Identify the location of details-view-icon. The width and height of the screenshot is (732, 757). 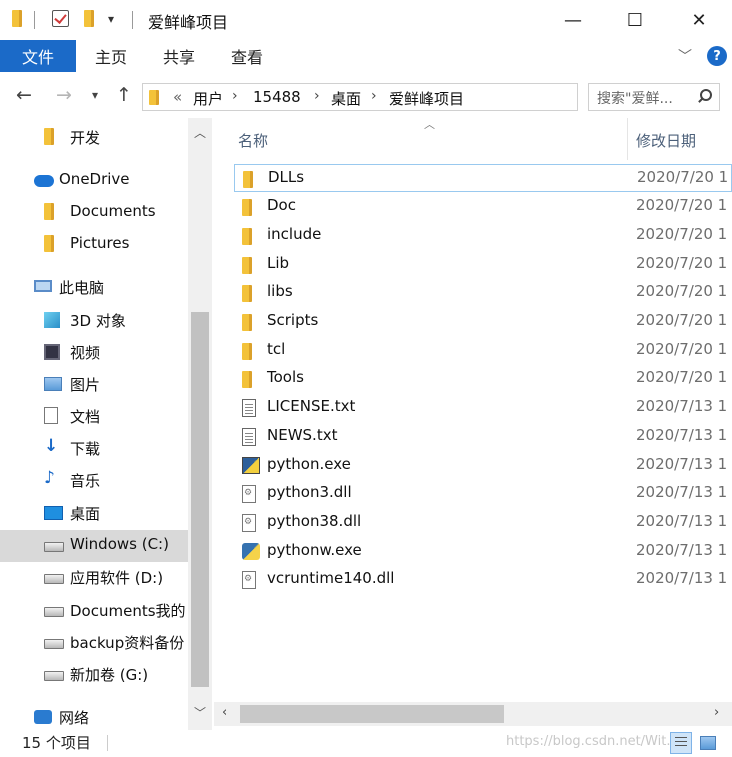
(681, 743).